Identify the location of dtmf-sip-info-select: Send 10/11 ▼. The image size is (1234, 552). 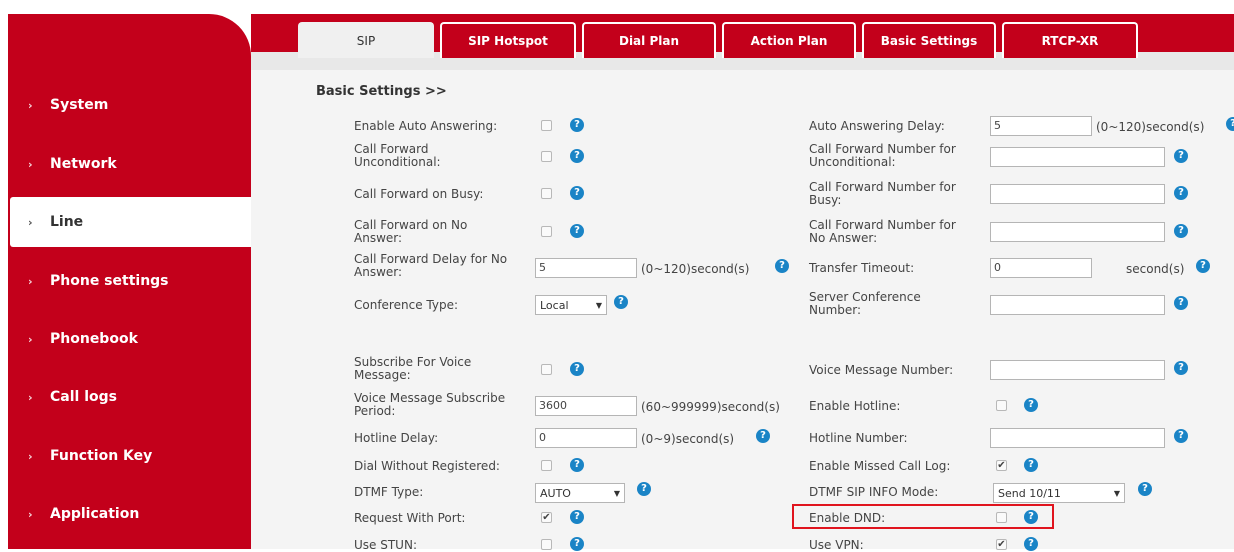
(1059, 493).